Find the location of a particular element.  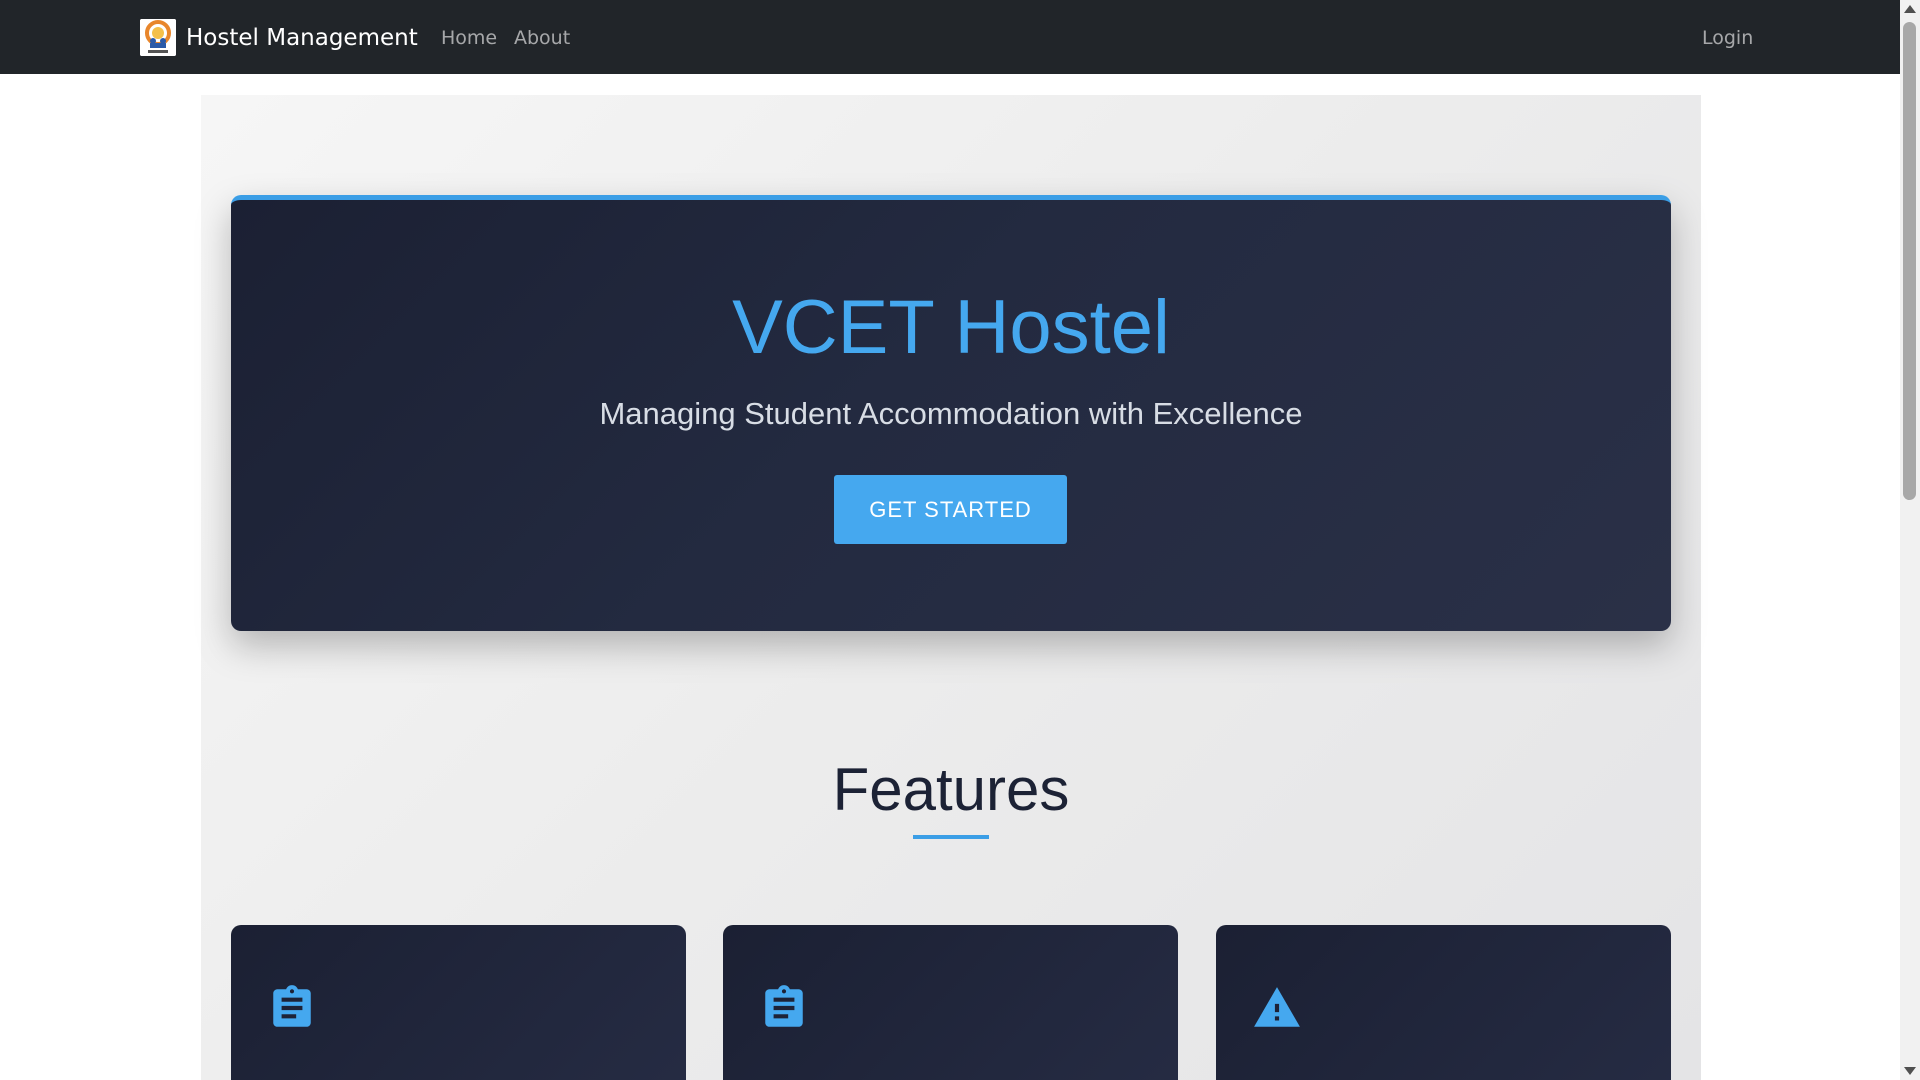

features-underline is located at coordinates (951, 837).